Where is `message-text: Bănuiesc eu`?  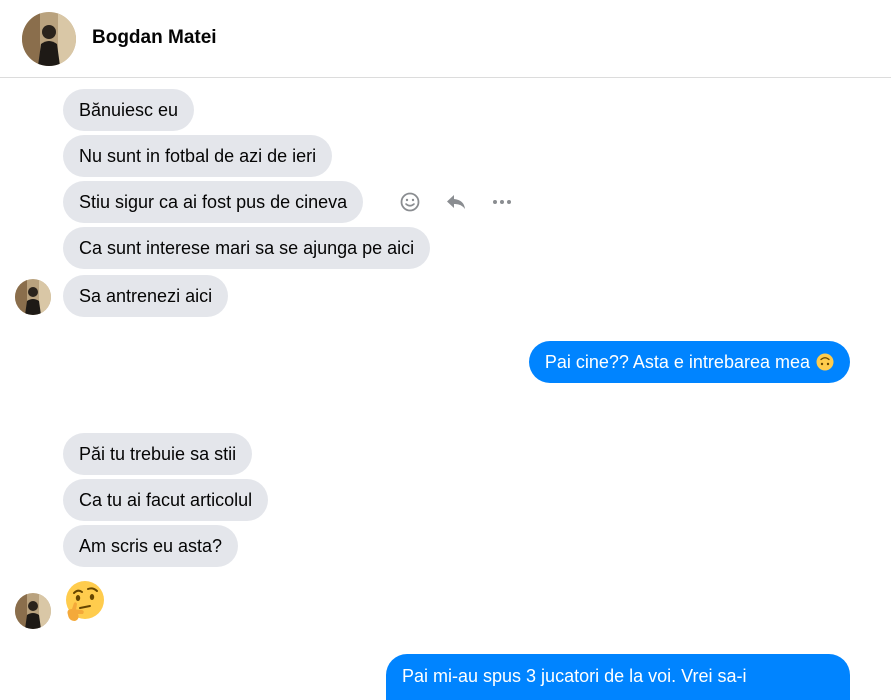
message-text: Bănuiesc eu is located at coordinates (129, 110).